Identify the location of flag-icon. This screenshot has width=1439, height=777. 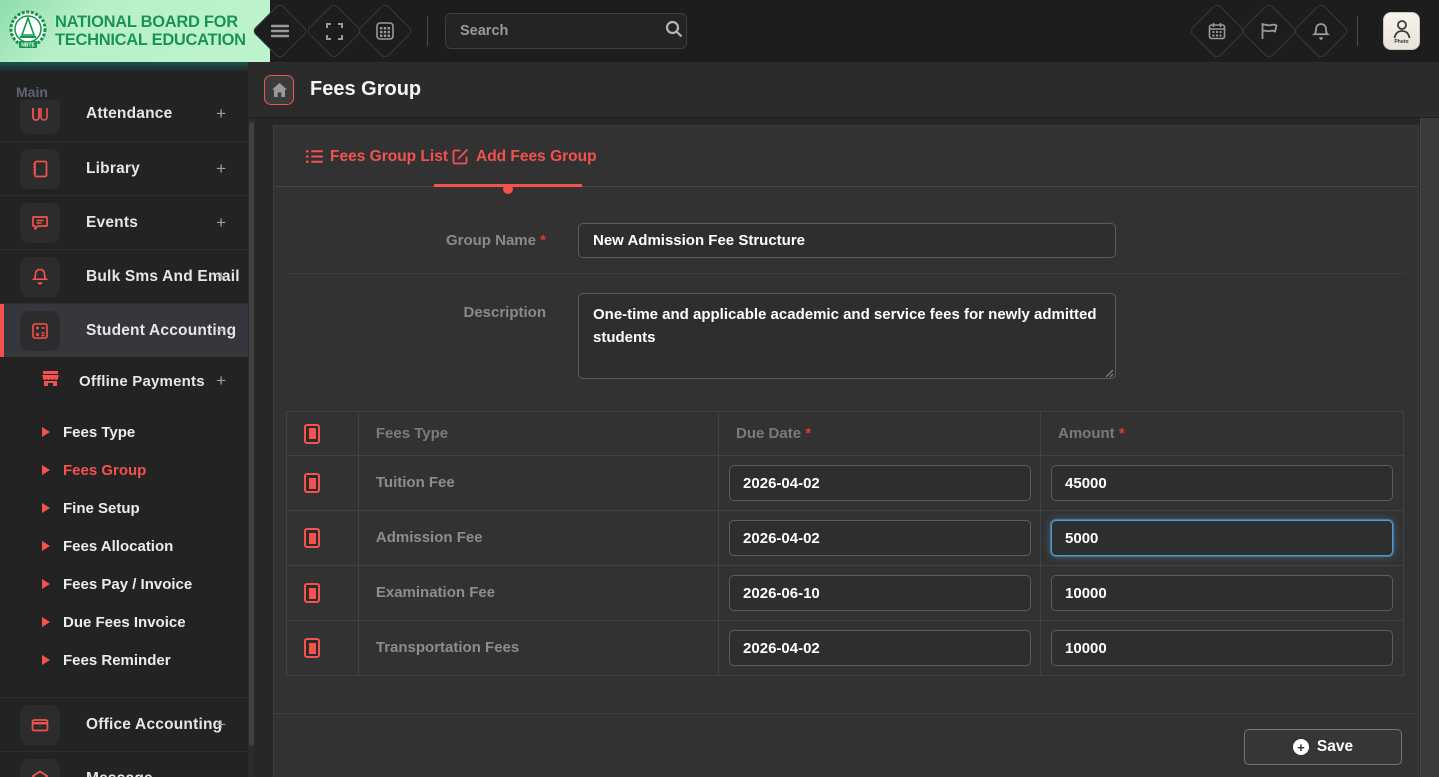
(1269, 31).